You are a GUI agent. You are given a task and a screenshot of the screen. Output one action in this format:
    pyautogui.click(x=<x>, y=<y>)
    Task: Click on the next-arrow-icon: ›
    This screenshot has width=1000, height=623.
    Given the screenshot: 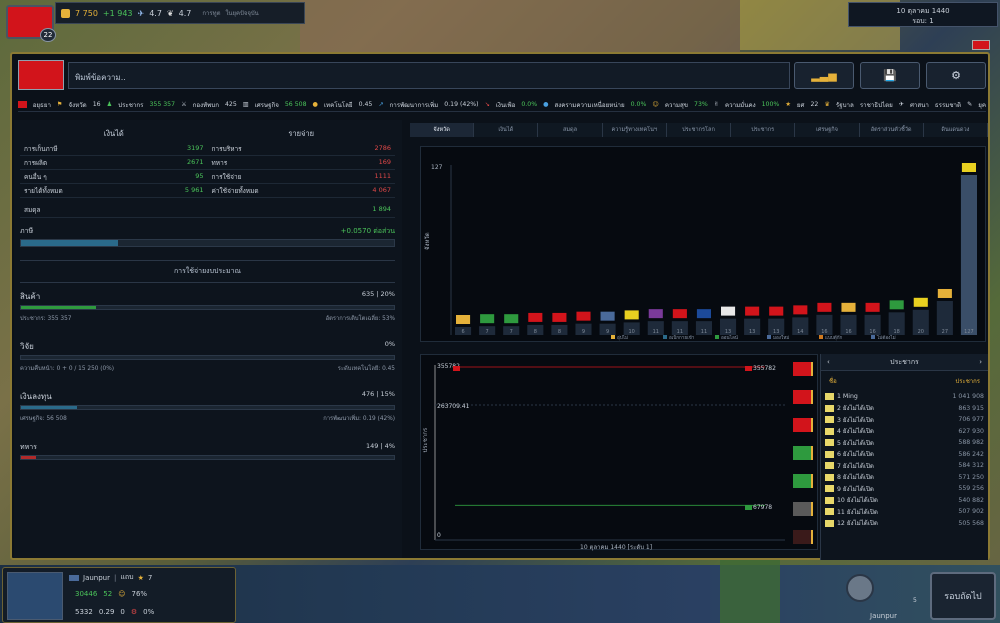 What is the action you would take?
    pyautogui.click(x=980, y=362)
    